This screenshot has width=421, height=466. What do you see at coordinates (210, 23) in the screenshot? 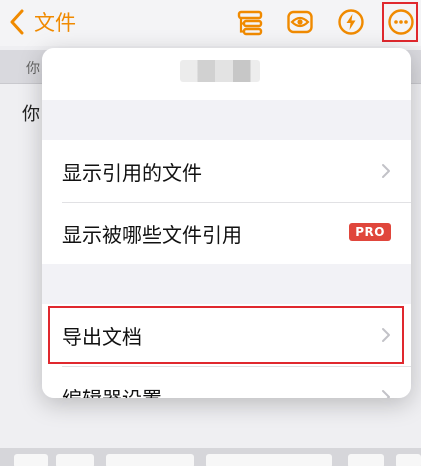
I see `navigation-bar: 文件` at bounding box center [210, 23].